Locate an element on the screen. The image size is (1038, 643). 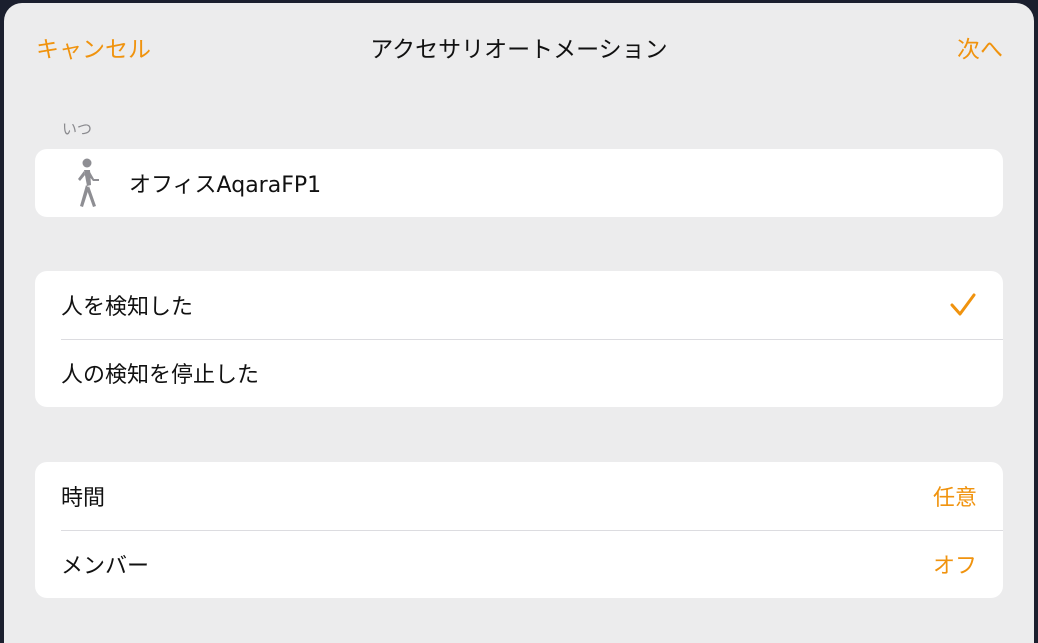
trigger-option-label: 人を検知した is located at coordinates (127, 307).